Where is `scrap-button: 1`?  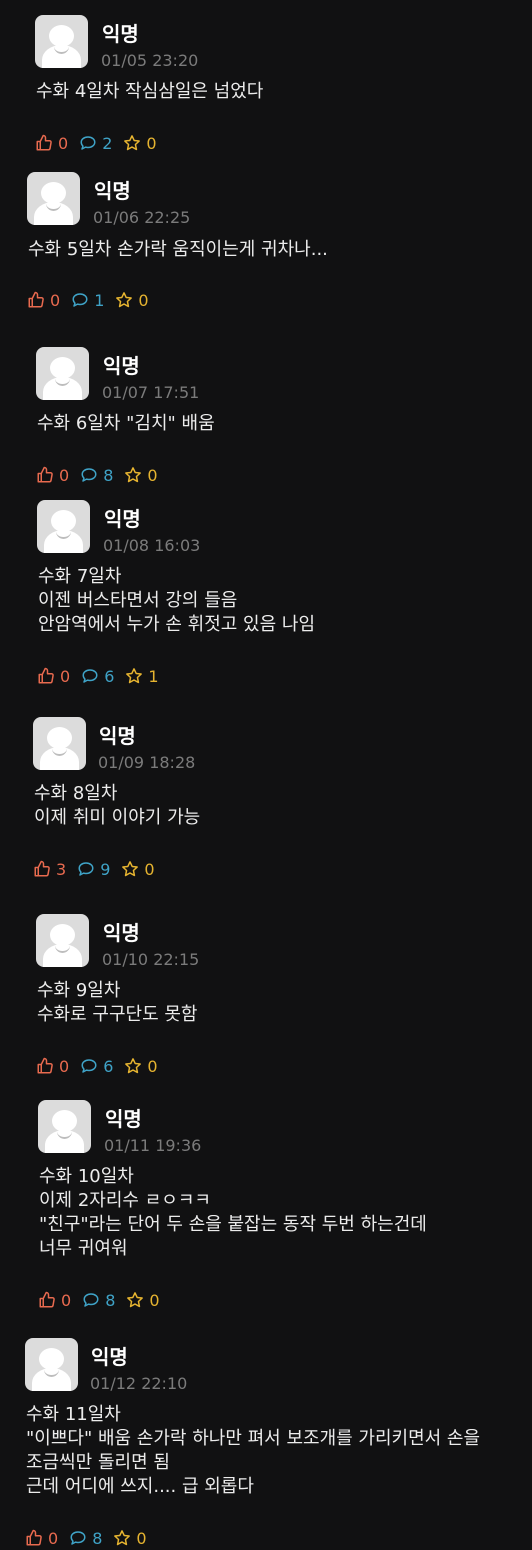
scrap-button: 1 is located at coordinates (142, 676).